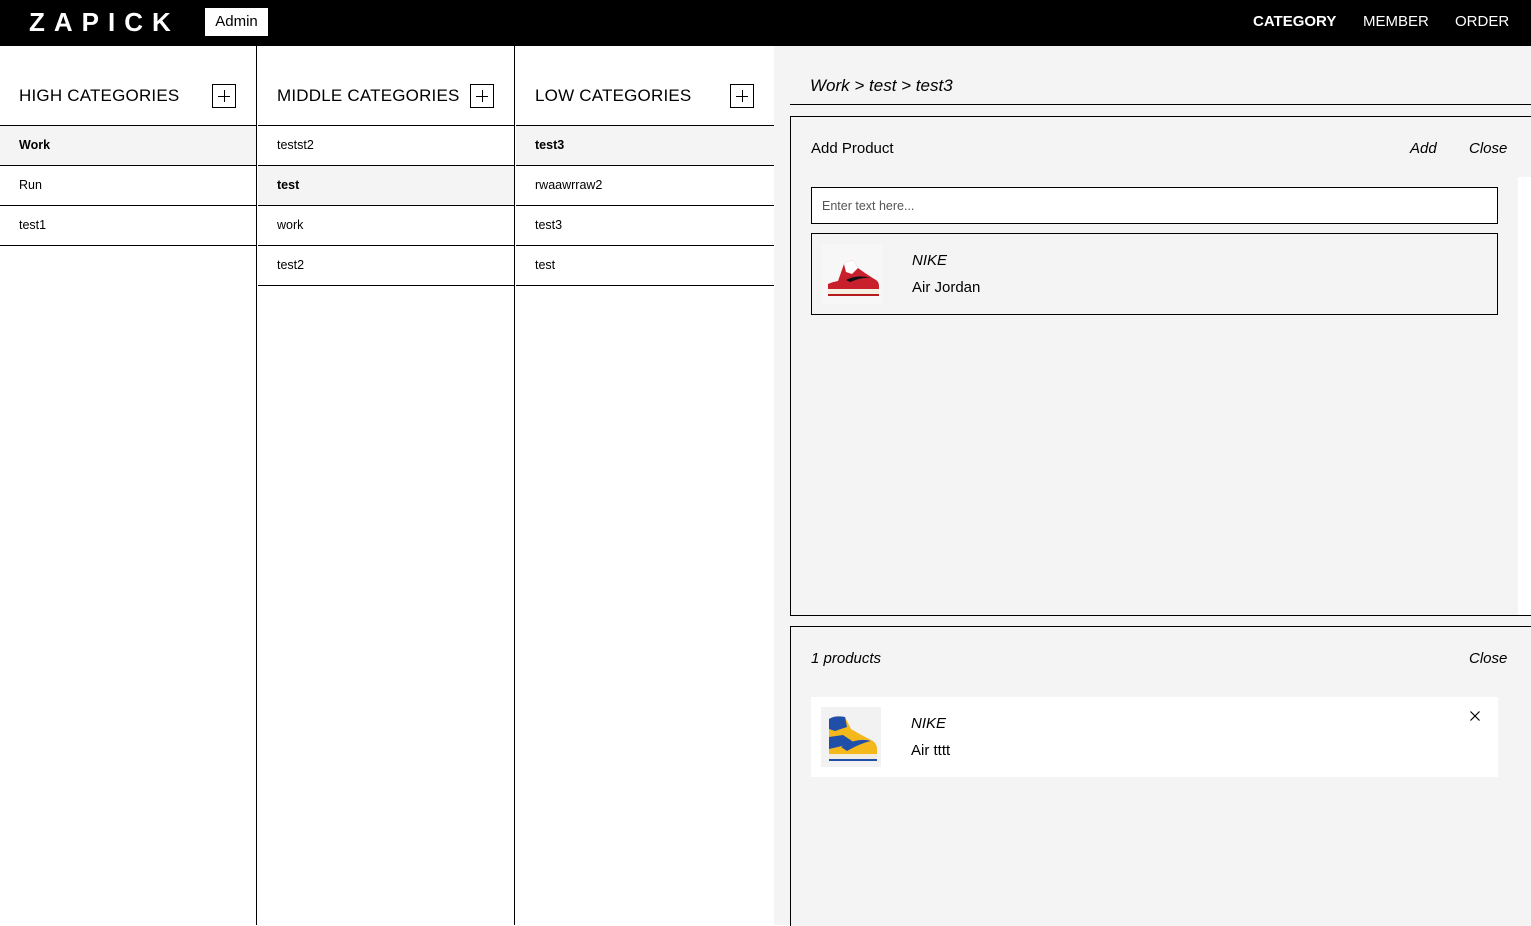 Image resolution: width=1531 pixels, height=926 pixels. What do you see at coordinates (386, 226) in the screenshot?
I see `category-row: work` at bounding box center [386, 226].